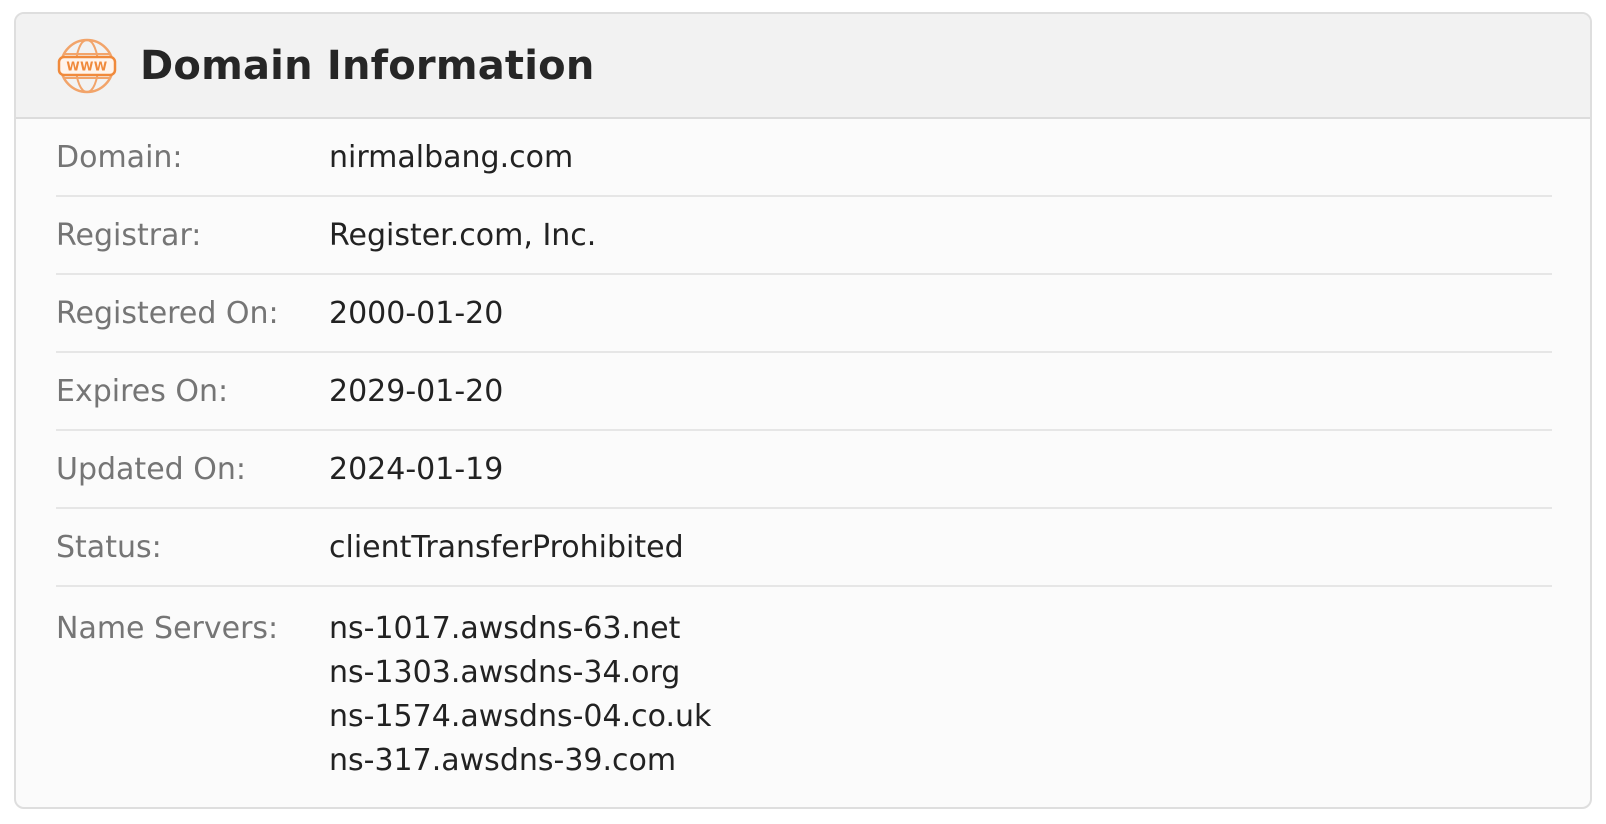 Image resolution: width=1606 pixels, height=824 pixels. Describe the element at coordinates (416, 391) in the screenshot. I see `field-value: 2029-01-20` at that location.